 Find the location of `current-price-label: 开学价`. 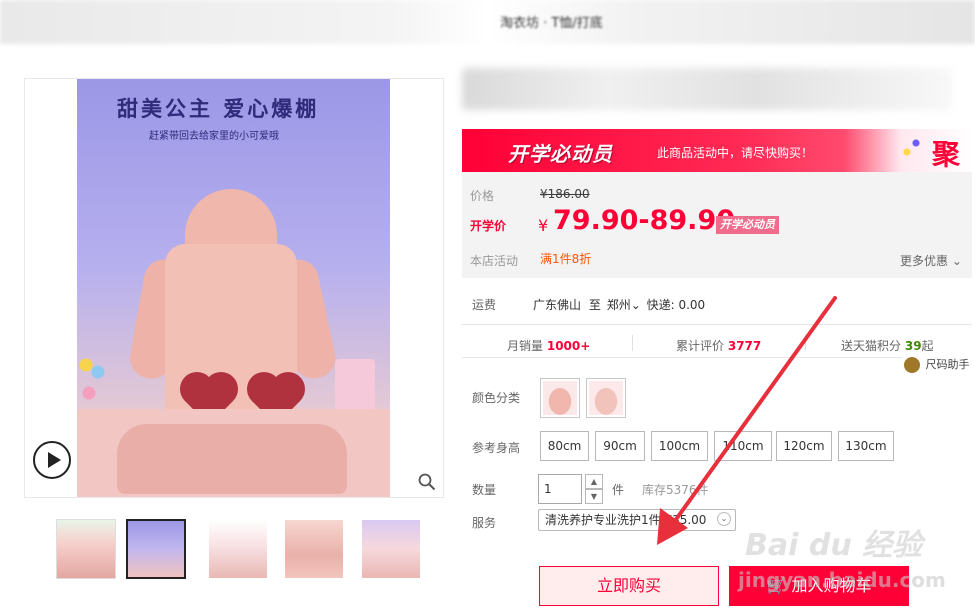

current-price-label: 开学价 is located at coordinates (488, 226).